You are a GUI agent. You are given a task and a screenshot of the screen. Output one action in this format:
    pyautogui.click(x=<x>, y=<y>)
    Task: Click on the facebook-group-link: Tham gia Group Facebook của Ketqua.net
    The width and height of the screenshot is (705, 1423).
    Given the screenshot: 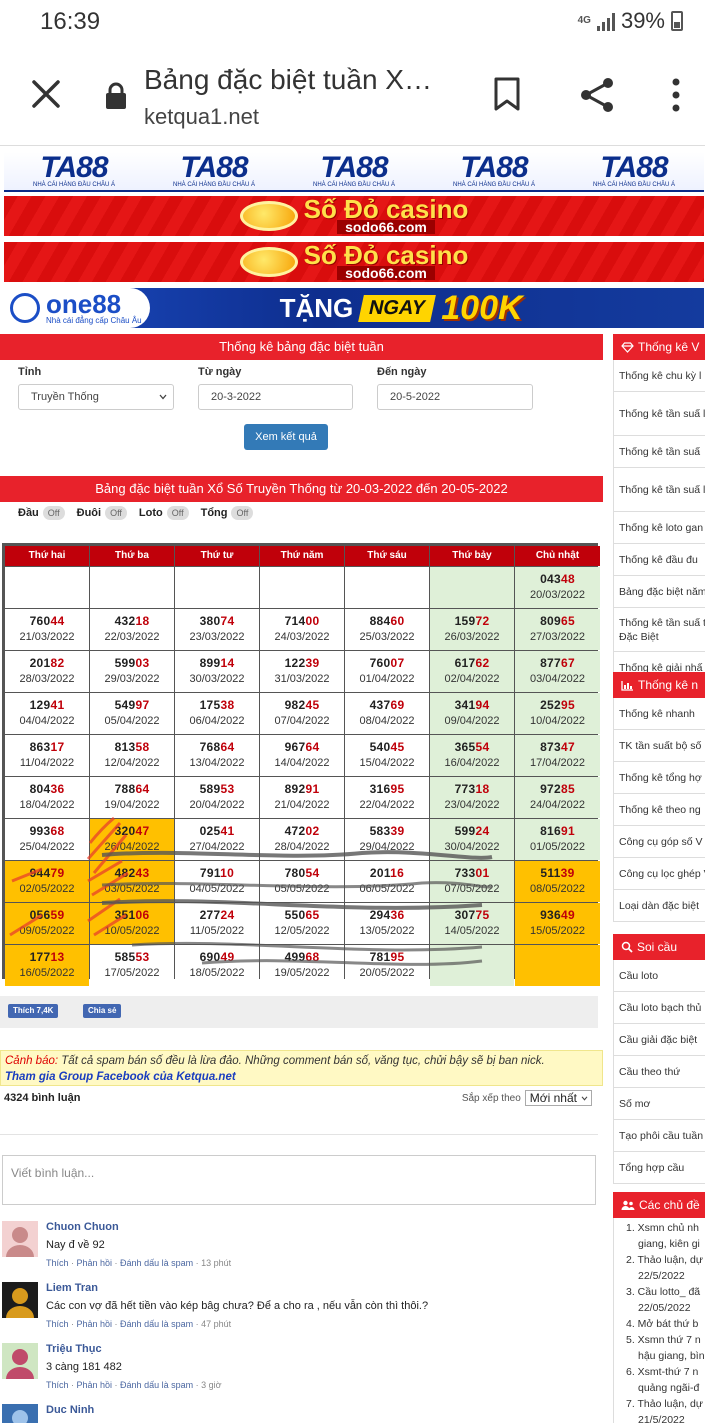 What is the action you would take?
    pyautogui.click(x=120, y=1077)
    